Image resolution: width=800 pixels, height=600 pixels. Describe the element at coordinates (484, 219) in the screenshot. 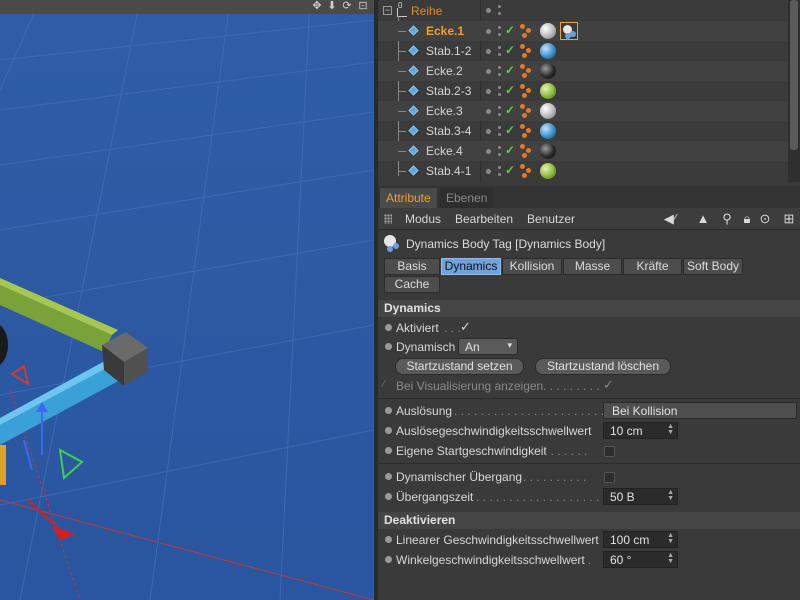

I see `menu-edit: Bearbeiten` at that location.